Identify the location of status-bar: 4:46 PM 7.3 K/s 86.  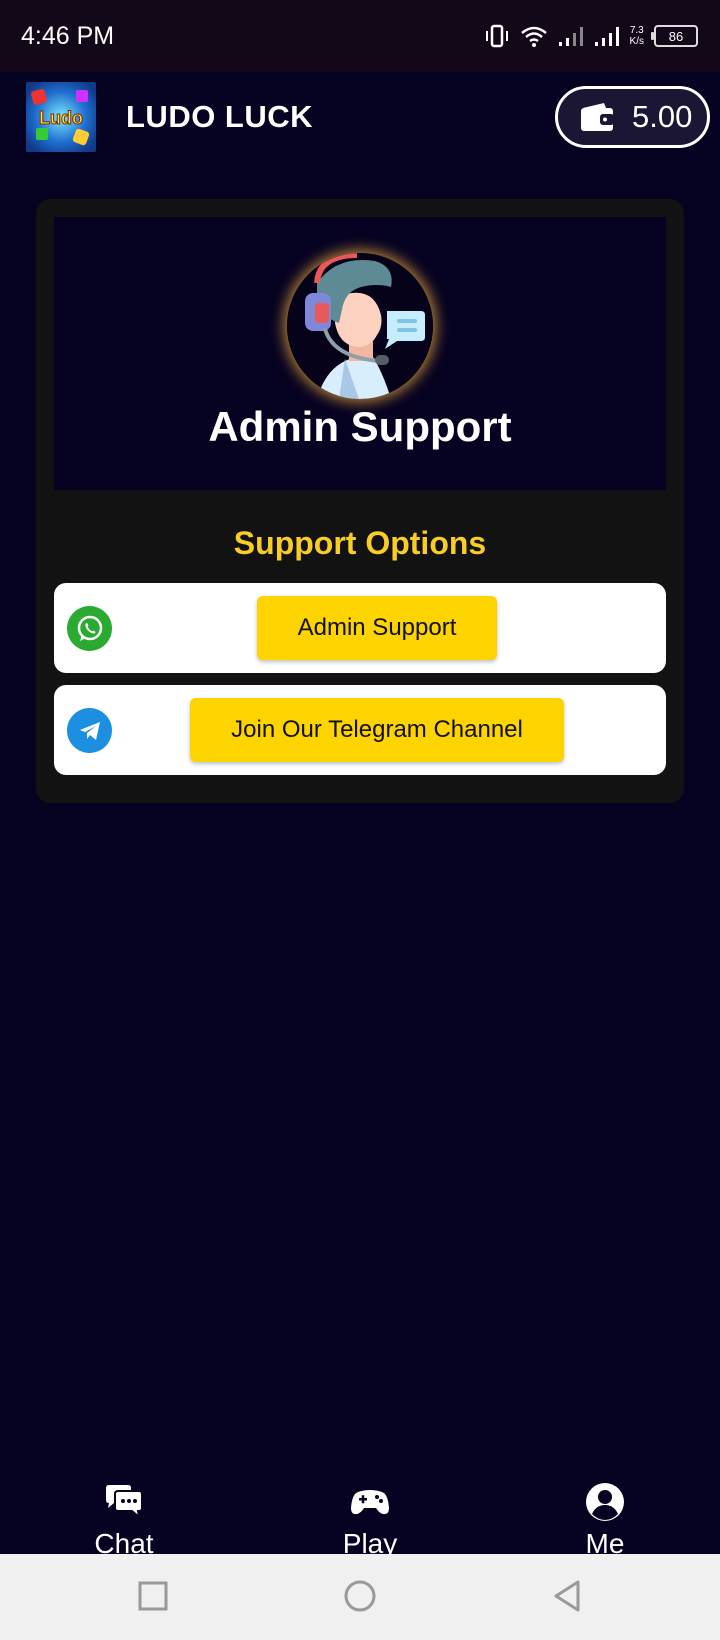
(360, 36).